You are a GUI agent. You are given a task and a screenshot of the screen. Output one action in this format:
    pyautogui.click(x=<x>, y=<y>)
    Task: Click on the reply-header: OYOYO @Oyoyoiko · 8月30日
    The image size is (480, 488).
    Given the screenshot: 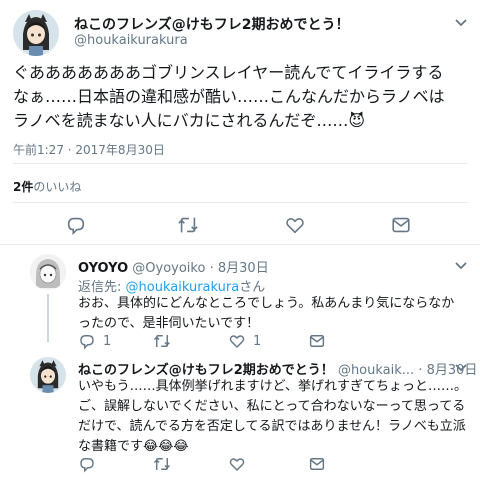 What is the action you would take?
    pyautogui.click(x=173, y=266)
    